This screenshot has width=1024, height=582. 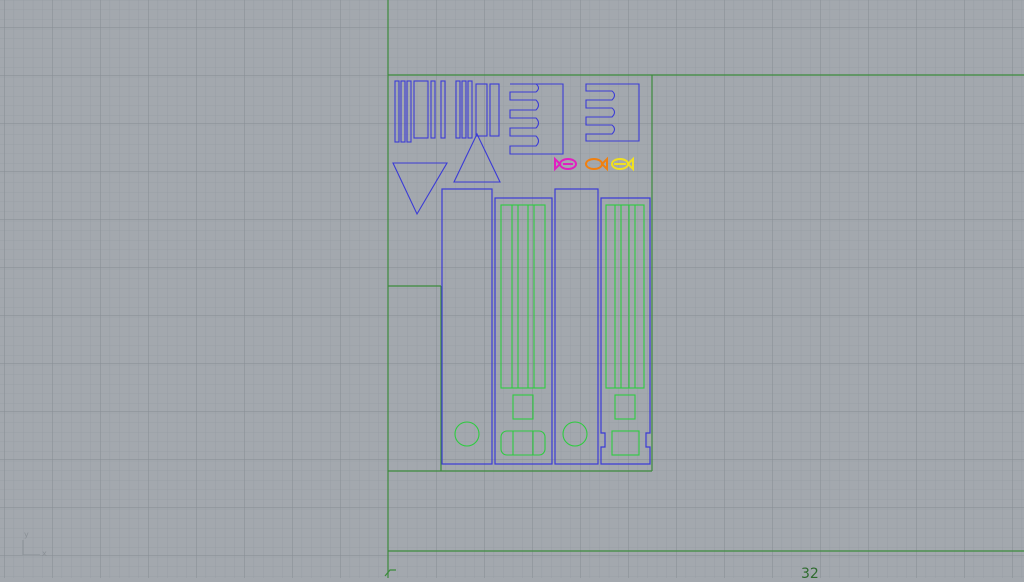 I want to click on ruler-label: 32, so click(x=810, y=574).